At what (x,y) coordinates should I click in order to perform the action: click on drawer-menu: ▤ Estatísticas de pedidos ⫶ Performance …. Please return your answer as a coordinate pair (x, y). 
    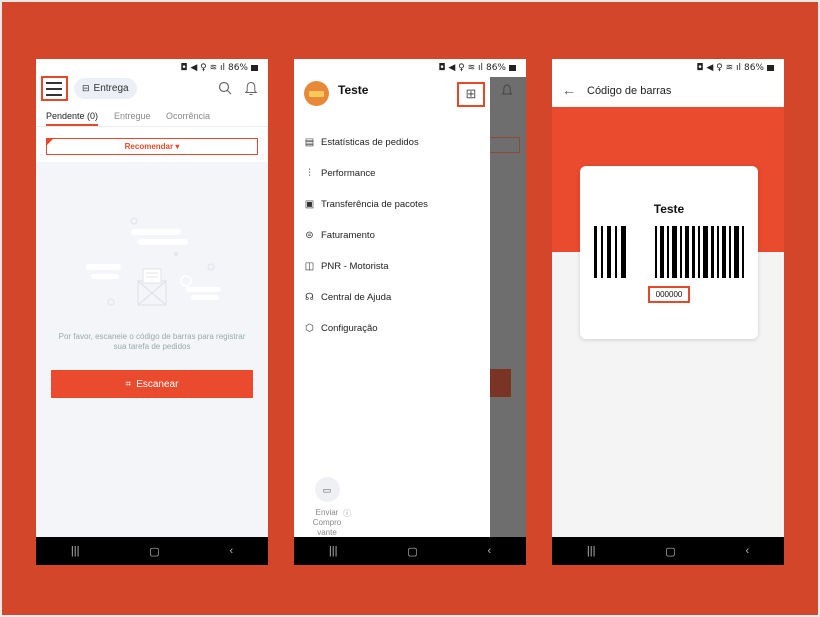
    Looking at the image, I should click on (392, 235).